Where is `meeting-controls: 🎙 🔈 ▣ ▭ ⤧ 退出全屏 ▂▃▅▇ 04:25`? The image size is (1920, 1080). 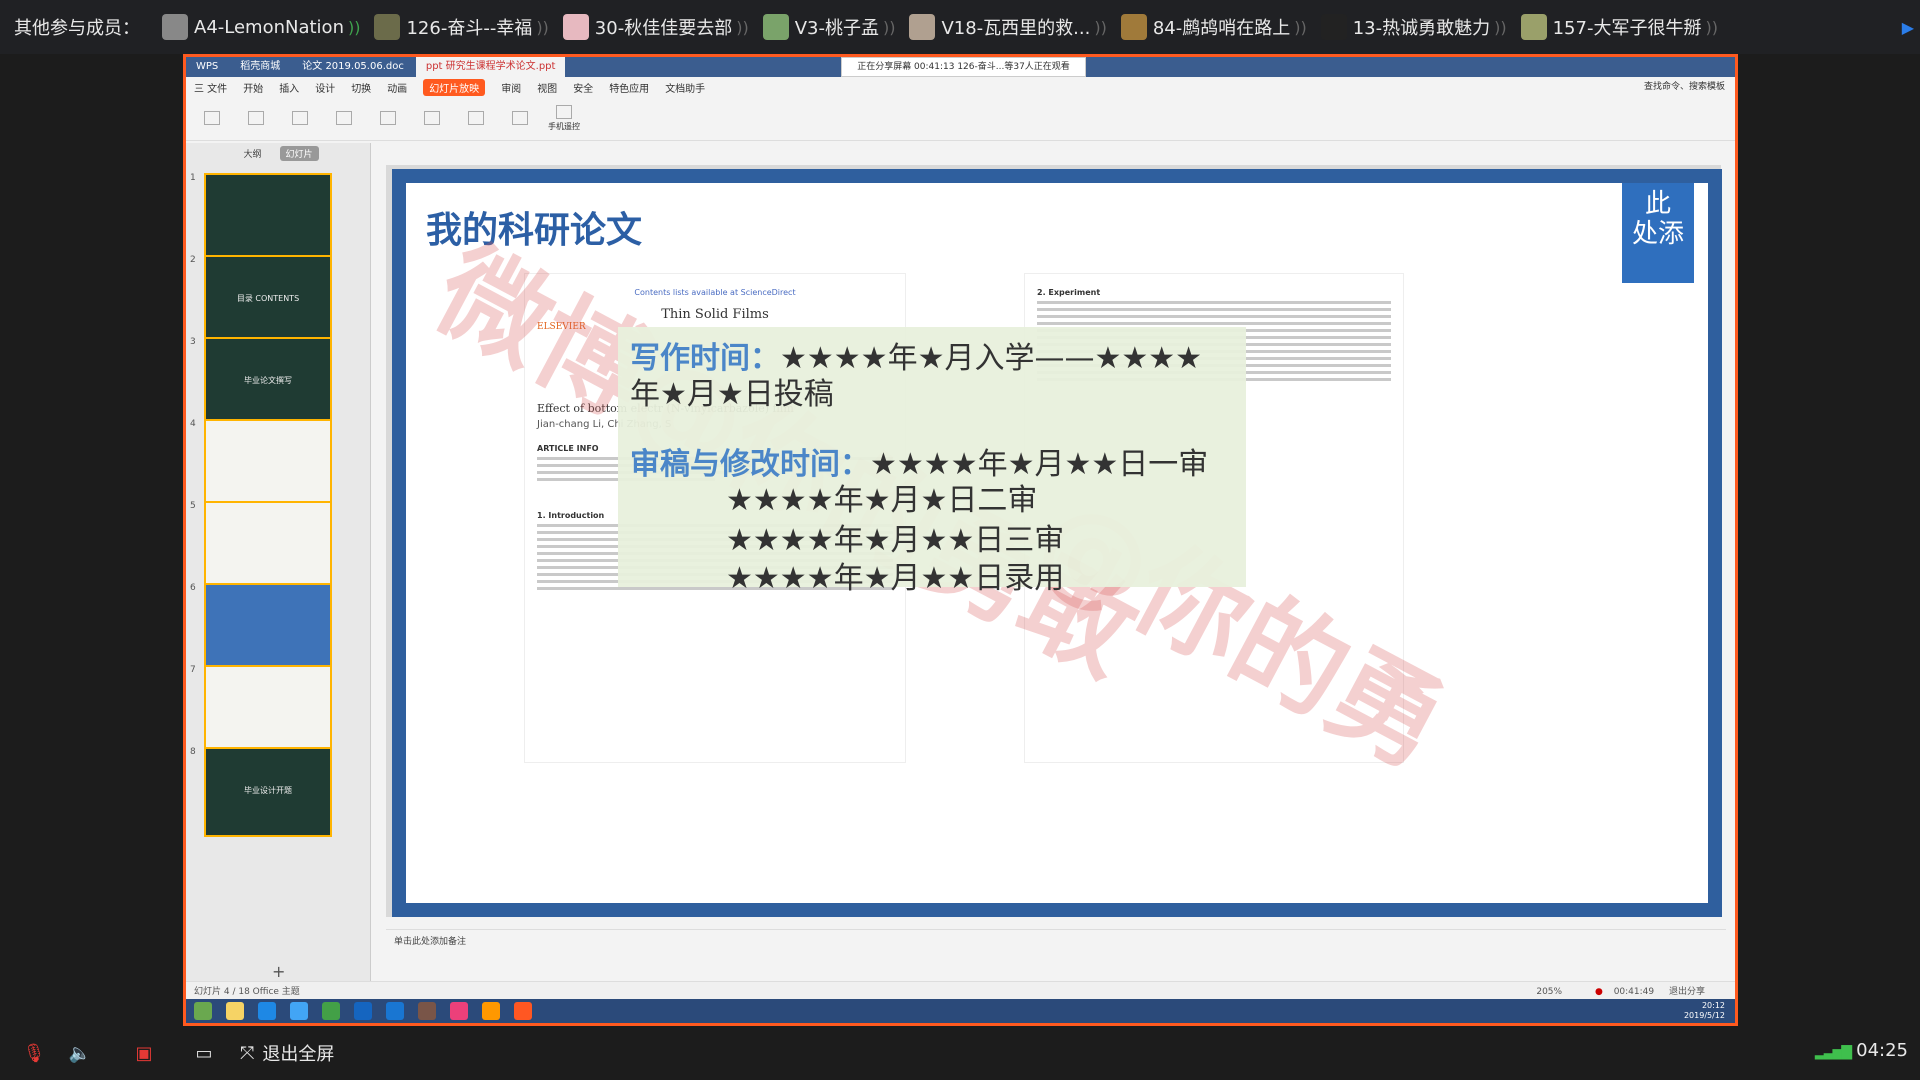
meeting-controls: 🎙 🔈 ▣ ▭ ⤧ 退出全屏 ▂▃▅▇ 04:25 is located at coordinates (960, 1053).